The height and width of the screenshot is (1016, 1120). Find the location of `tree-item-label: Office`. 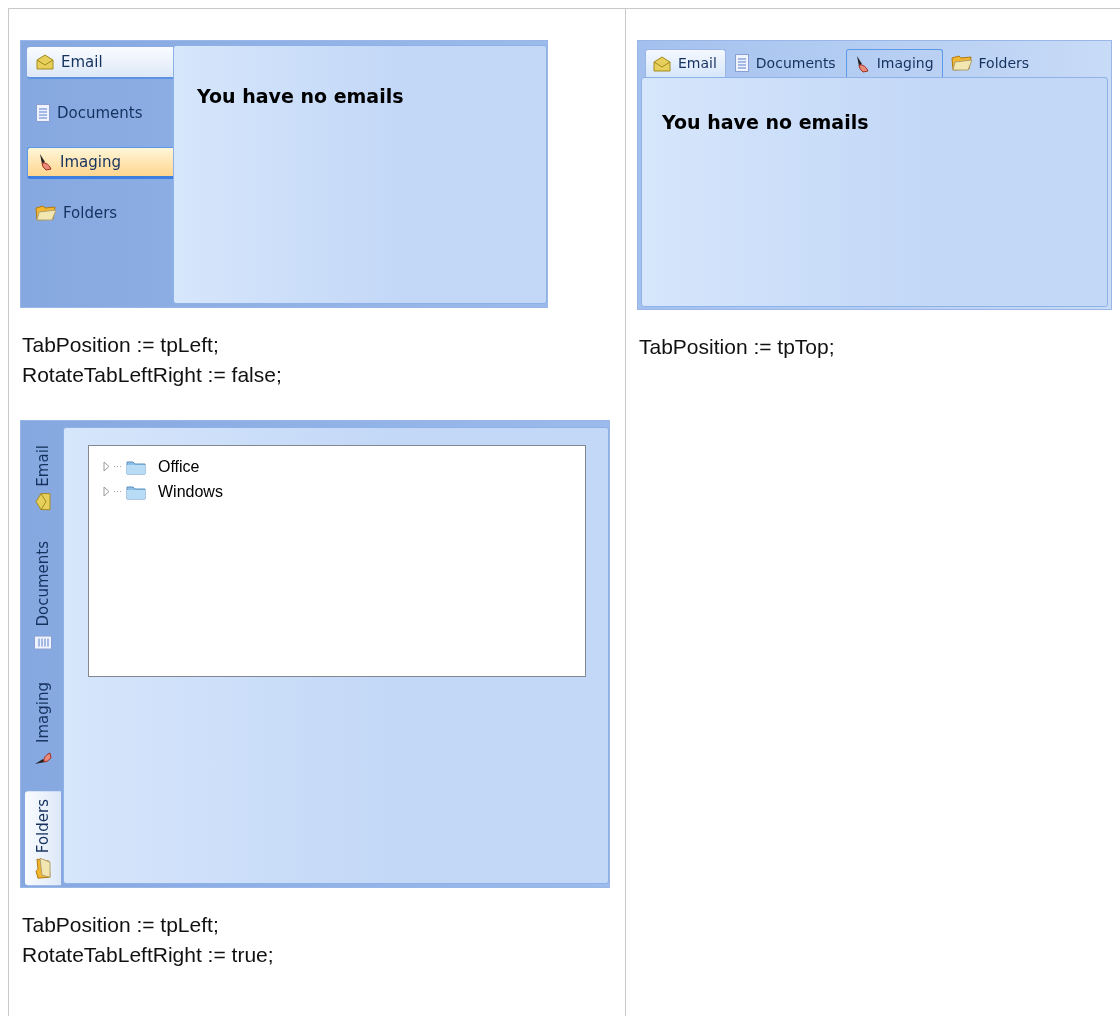

tree-item-label: Office is located at coordinates (179, 466).